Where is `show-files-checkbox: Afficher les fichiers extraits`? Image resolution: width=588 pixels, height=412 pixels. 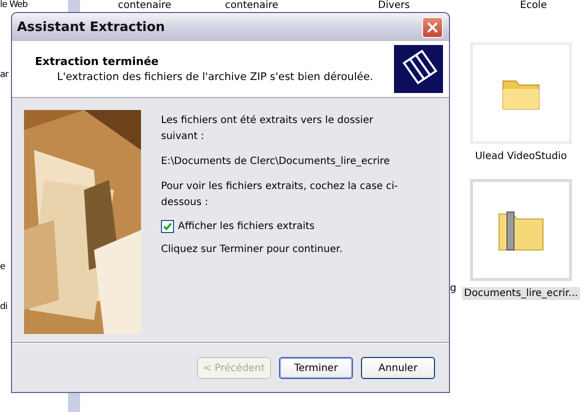 show-files-checkbox: Afficher les fichiers extraits is located at coordinates (286, 226).